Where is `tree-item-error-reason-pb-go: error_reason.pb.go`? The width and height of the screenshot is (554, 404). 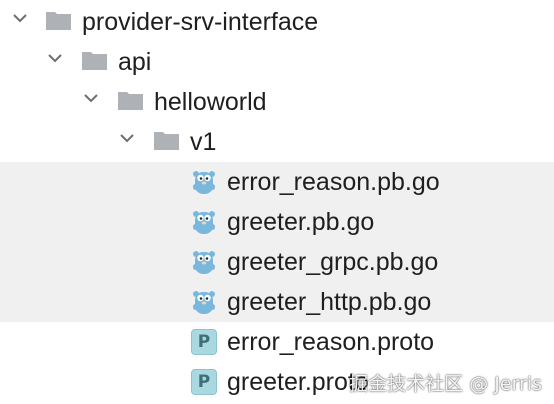 tree-item-error-reason-pb-go: error_reason.pb.go is located at coordinates (277, 182).